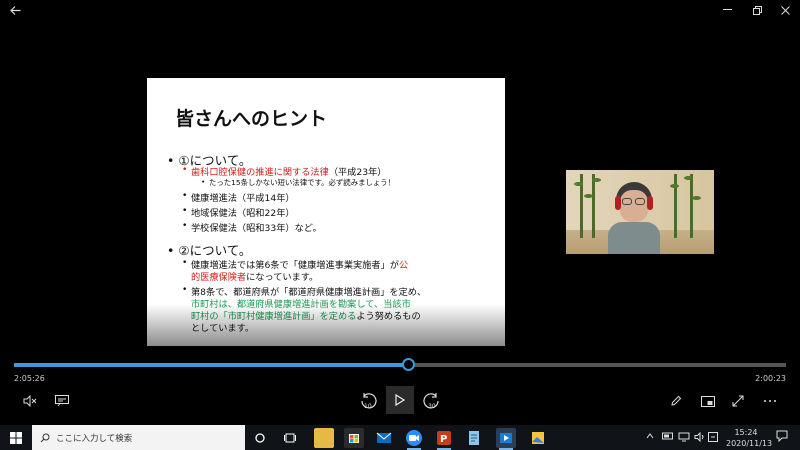 Image resolution: width=800 pixels, height=450 pixels. I want to click on clock-time: 15:24, so click(746, 432).